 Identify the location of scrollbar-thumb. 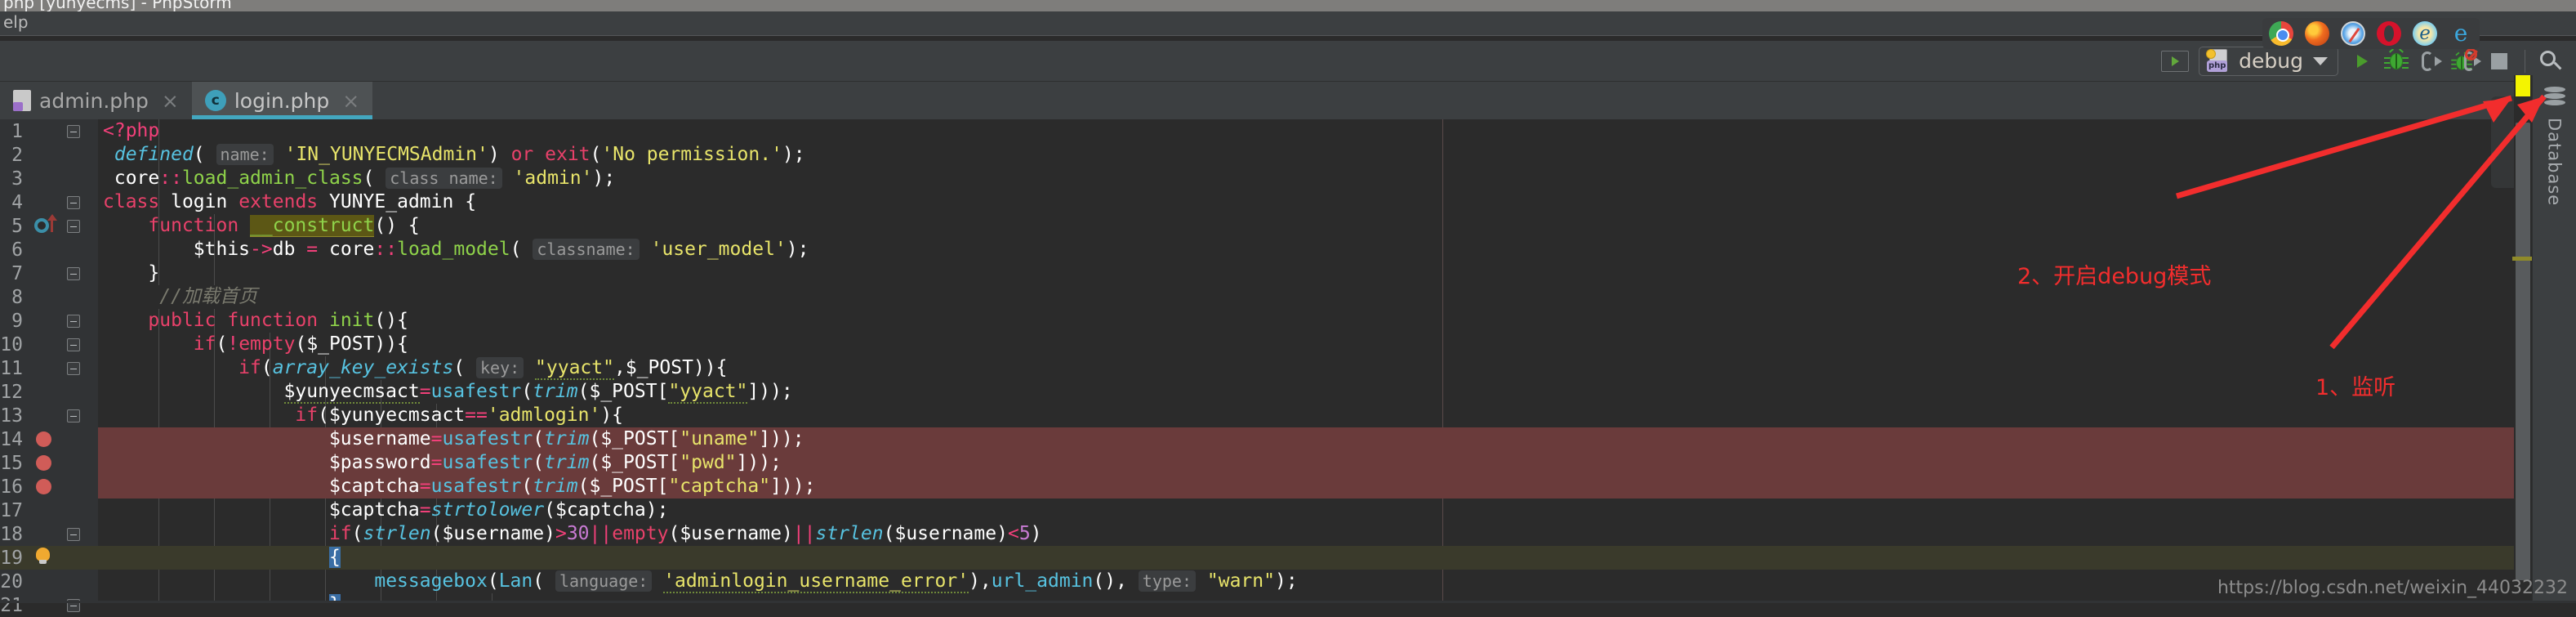
(2523, 352).